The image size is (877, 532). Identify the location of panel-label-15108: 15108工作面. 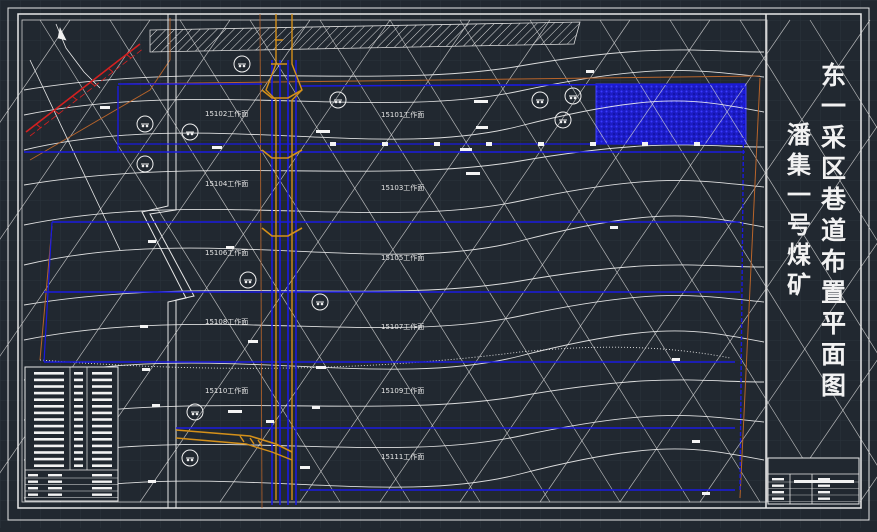
(226, 321).